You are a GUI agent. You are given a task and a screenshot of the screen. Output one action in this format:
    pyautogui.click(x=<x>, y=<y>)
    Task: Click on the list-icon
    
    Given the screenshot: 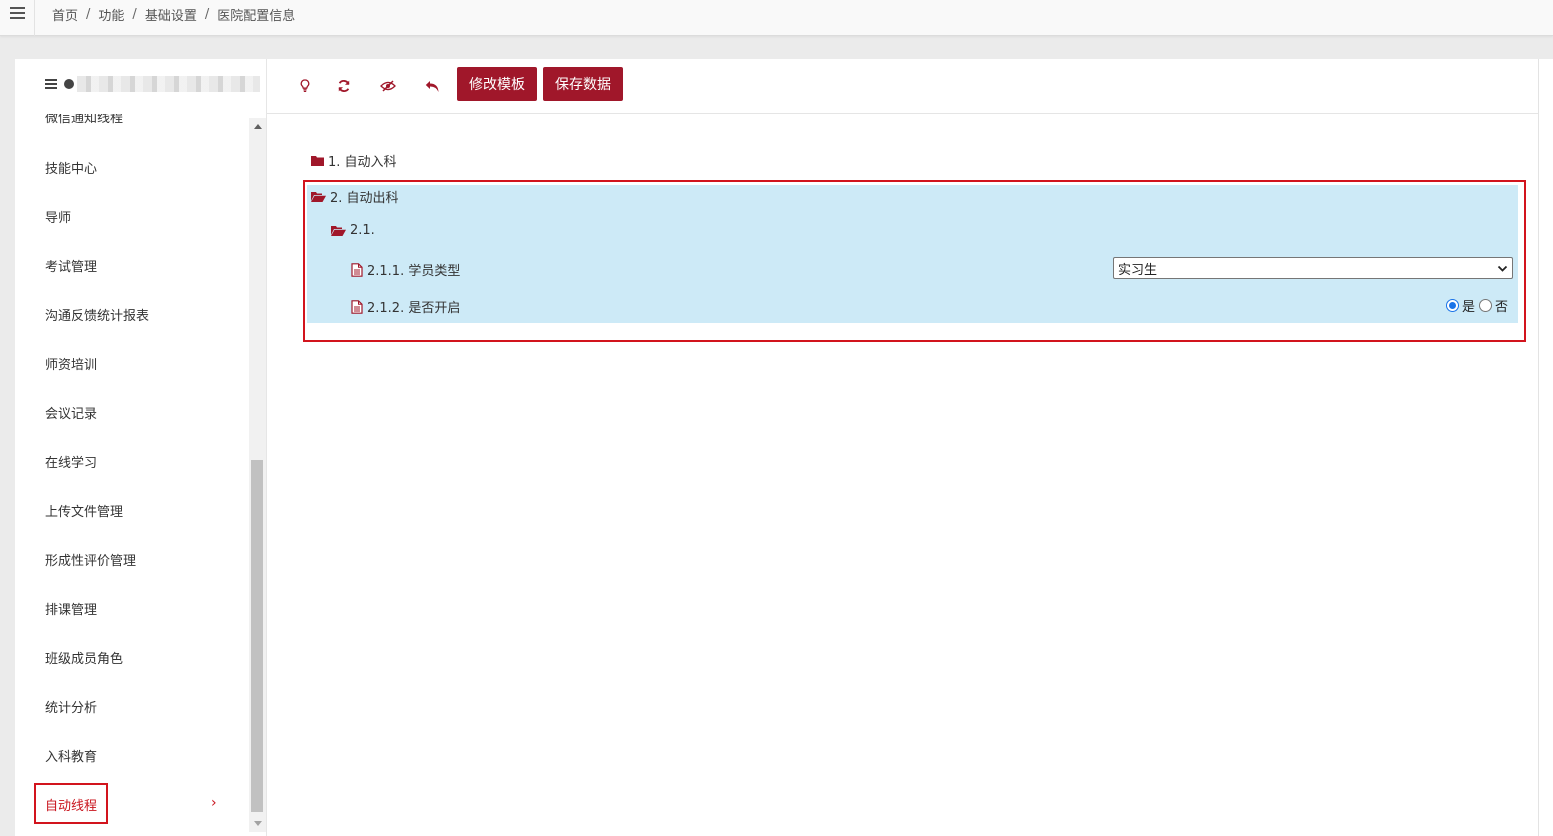 What is the action you would take?
    pyautogui.click(x=51, y=84)
    